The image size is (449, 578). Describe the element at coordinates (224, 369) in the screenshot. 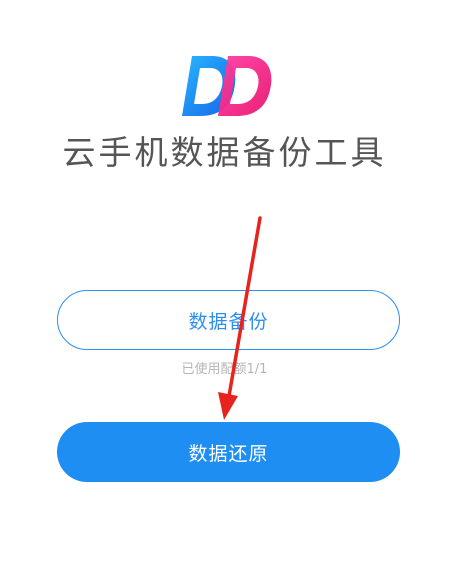

I see `quota-text: 已使用配额1/1` at that location.